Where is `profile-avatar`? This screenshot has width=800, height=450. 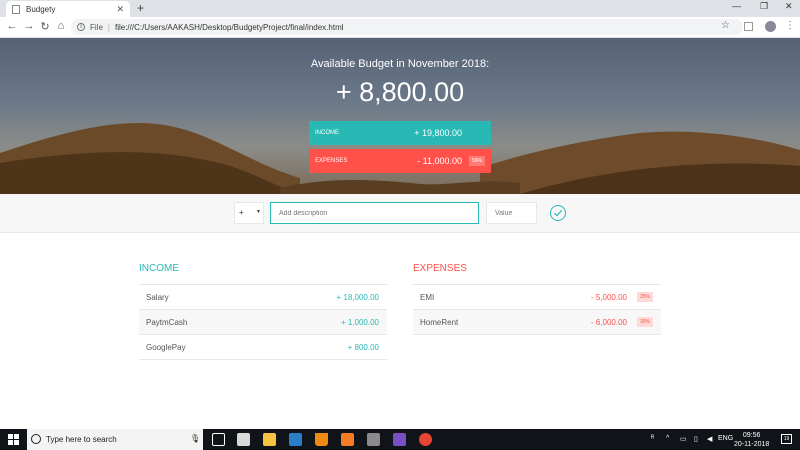 profile-avatar is located at coordinates (770, 26).